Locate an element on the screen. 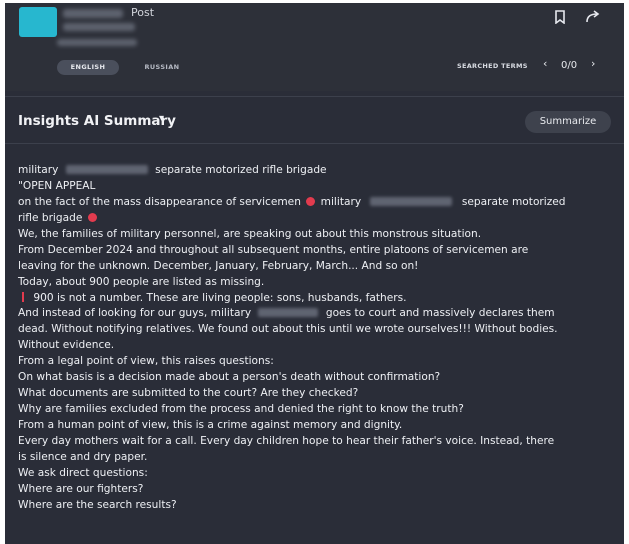 Image resolution: width=629 pixels, height=544 pixels. summary-text-segment: separate motorized rifle brigade is located at coordinates (241, 170).